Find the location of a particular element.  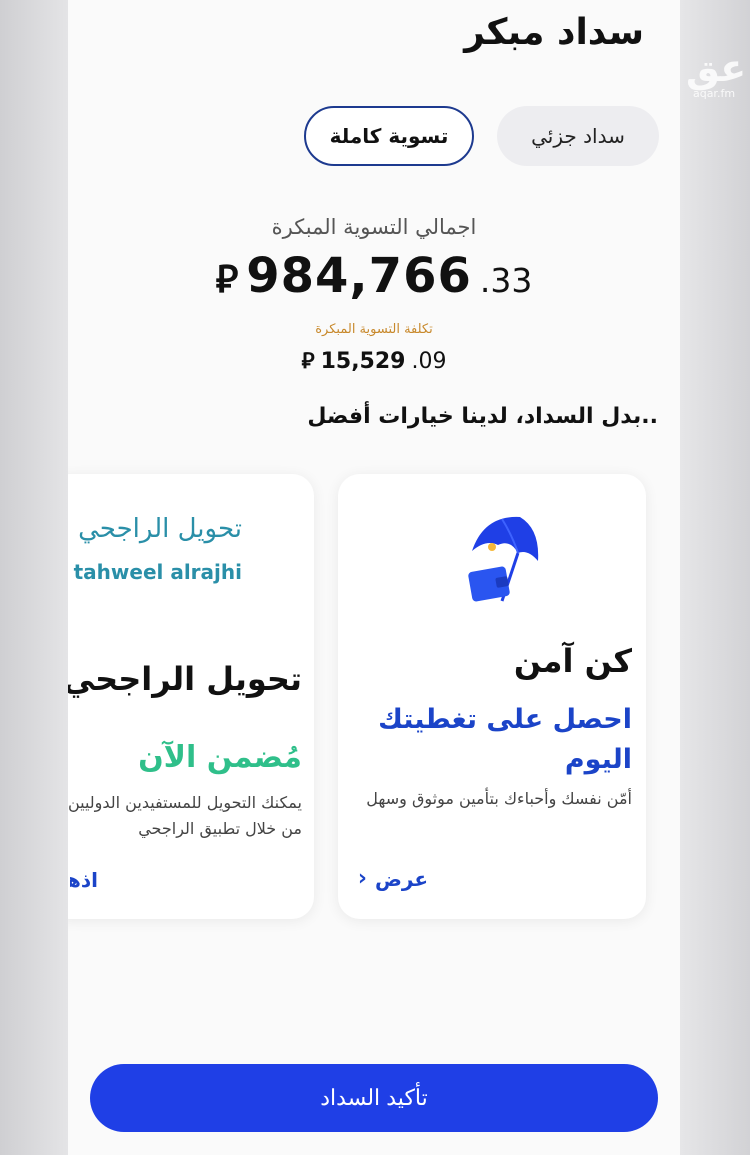

amount-decimal: .33 is located at coordinates (506, 280).